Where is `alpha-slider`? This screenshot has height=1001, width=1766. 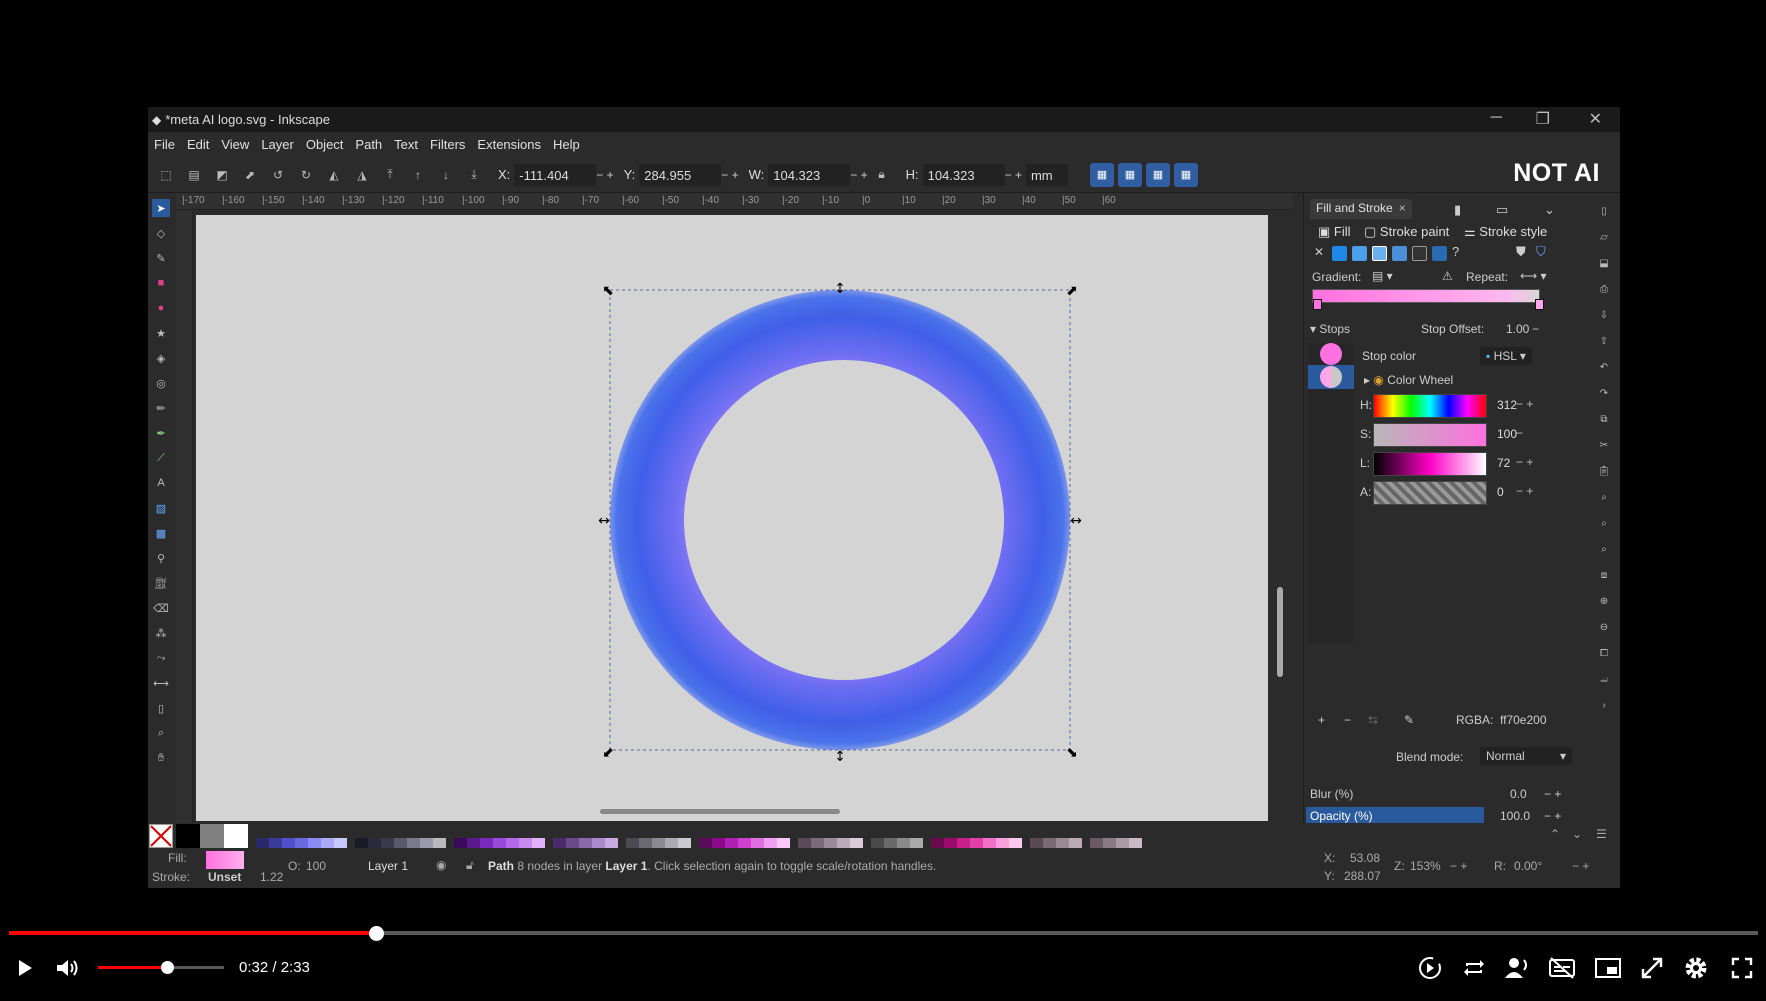
alpha-slider is located at coordinates (1430, 493).